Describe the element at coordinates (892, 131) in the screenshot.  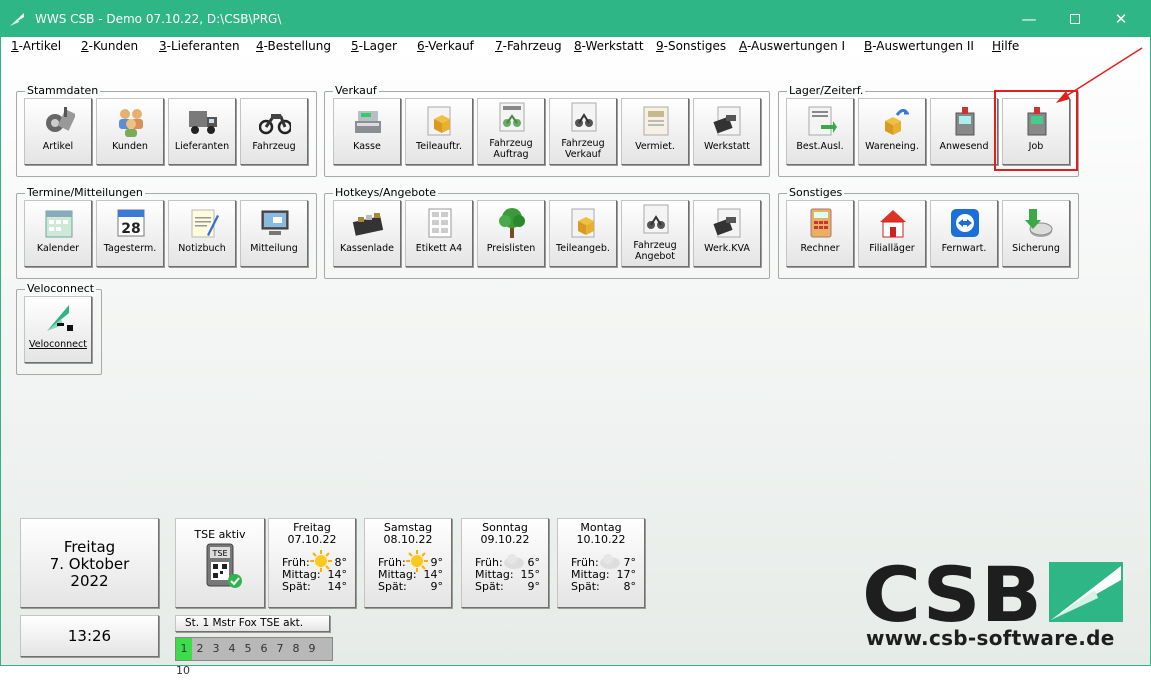
I see `tile-wareneing: Wareneing.` at that location.